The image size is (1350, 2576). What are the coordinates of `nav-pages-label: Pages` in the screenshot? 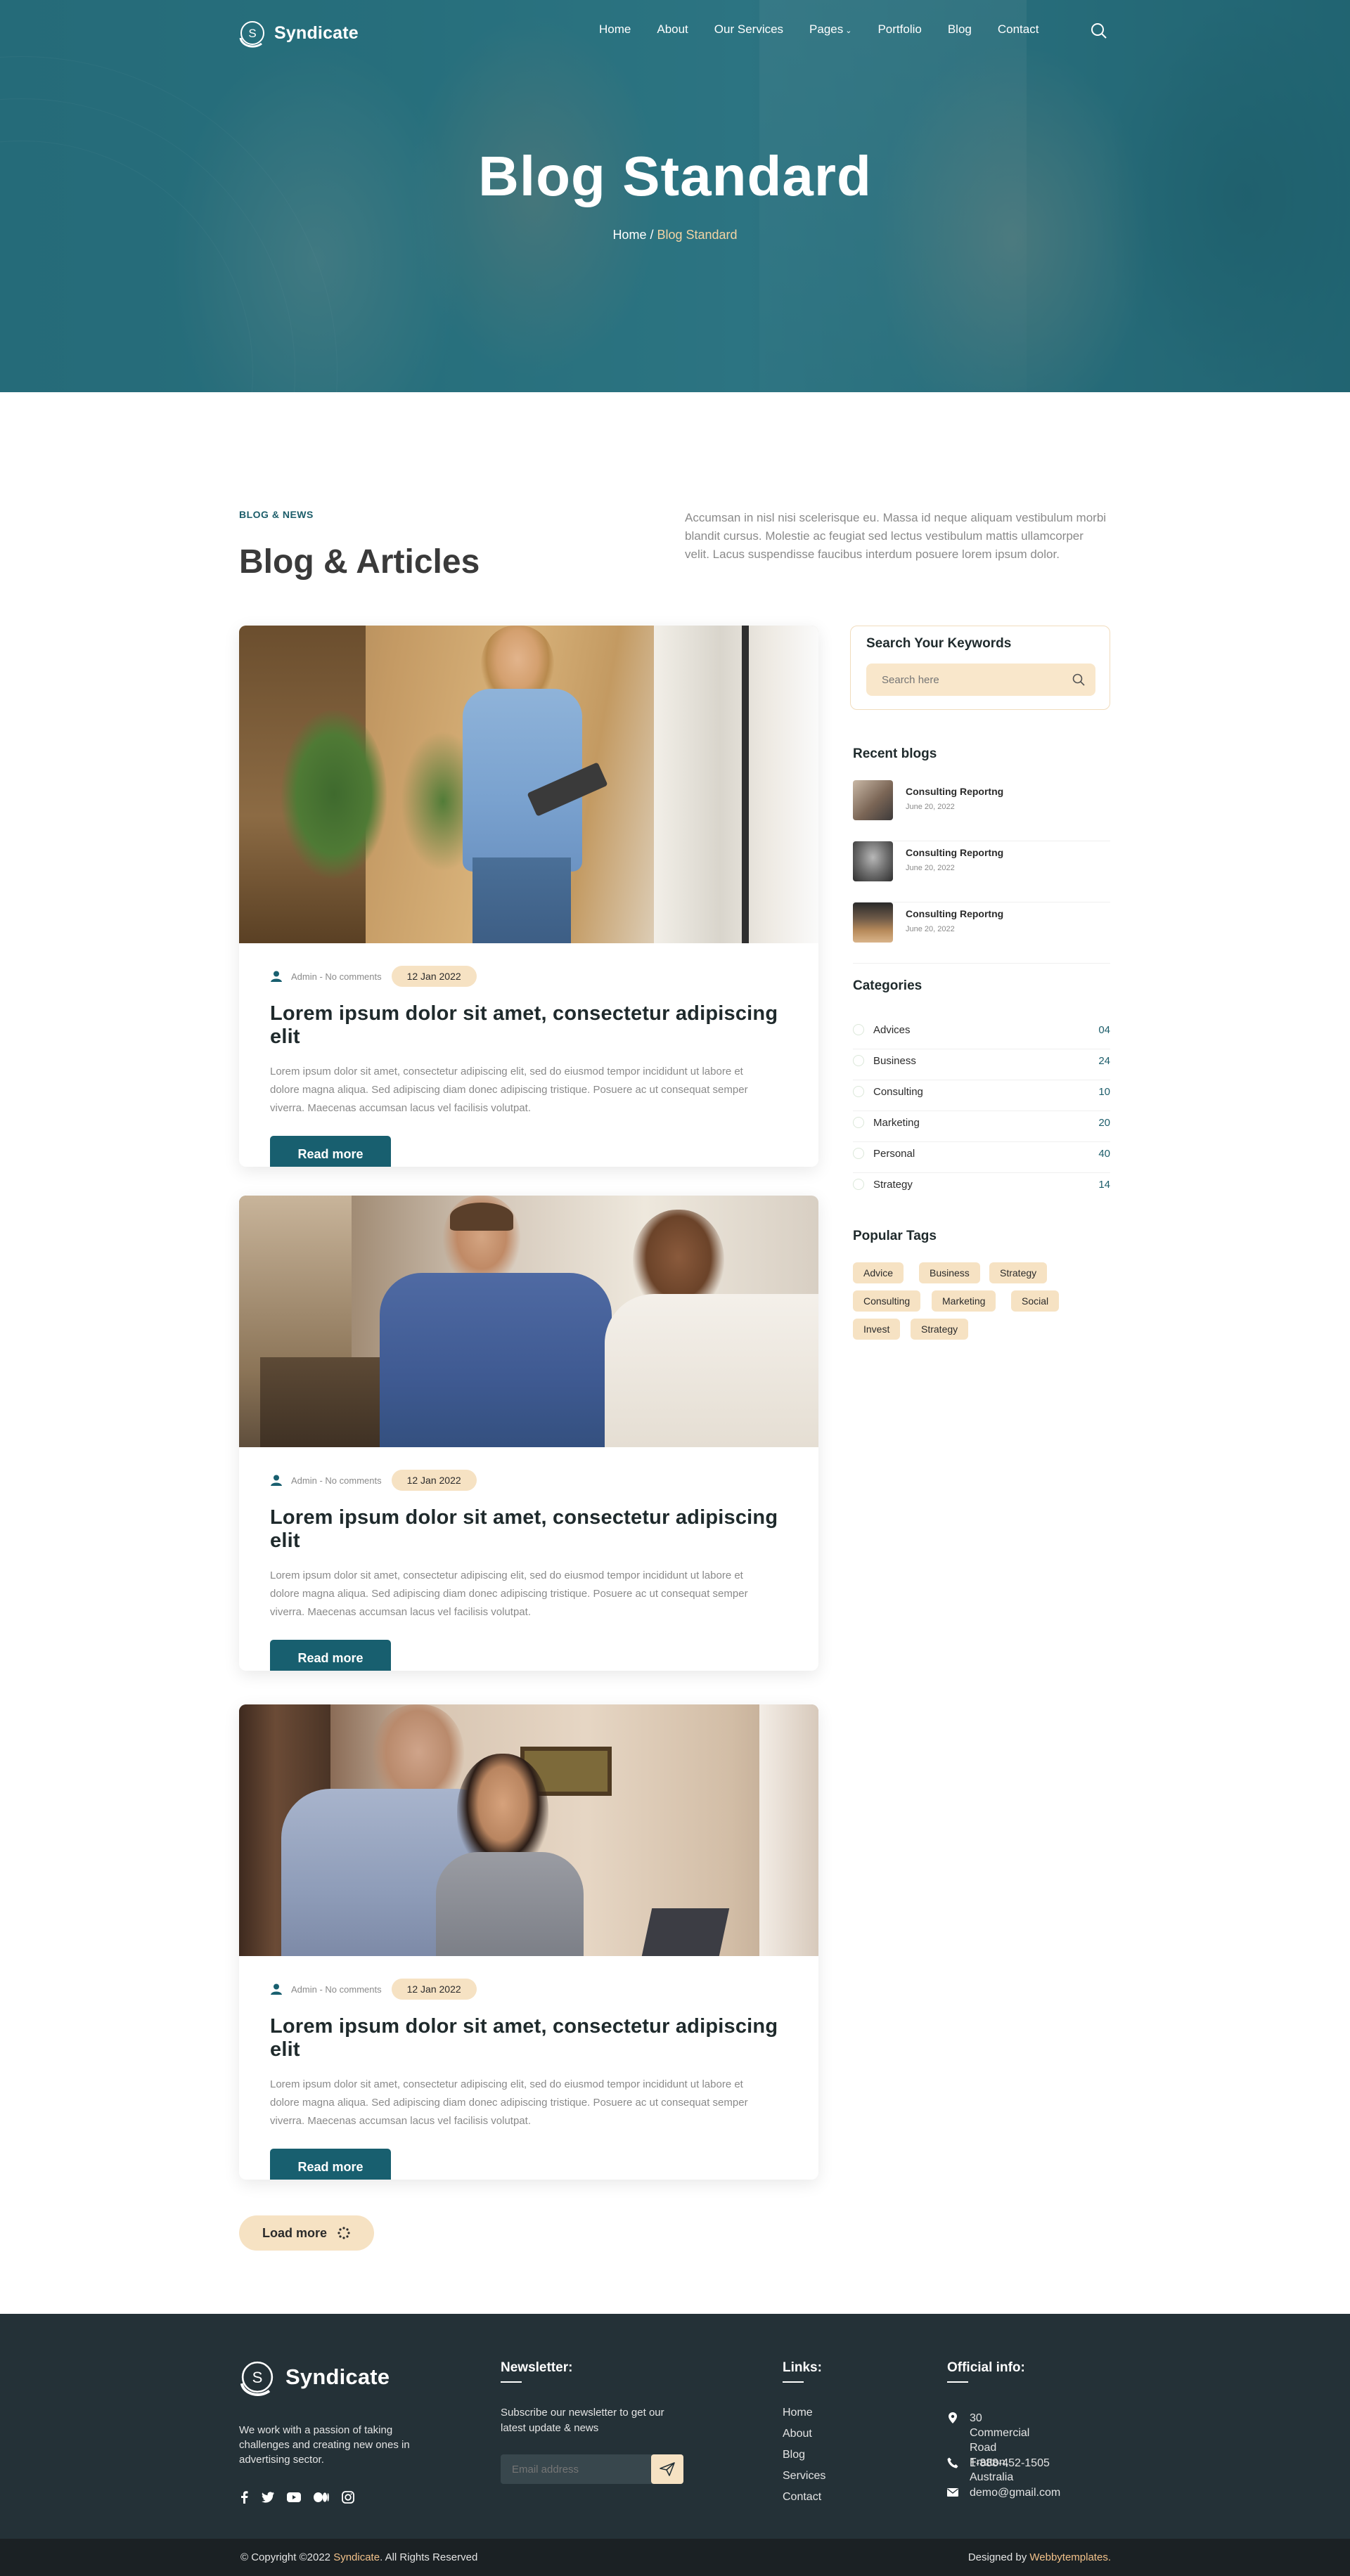 It's located at (826, 29).